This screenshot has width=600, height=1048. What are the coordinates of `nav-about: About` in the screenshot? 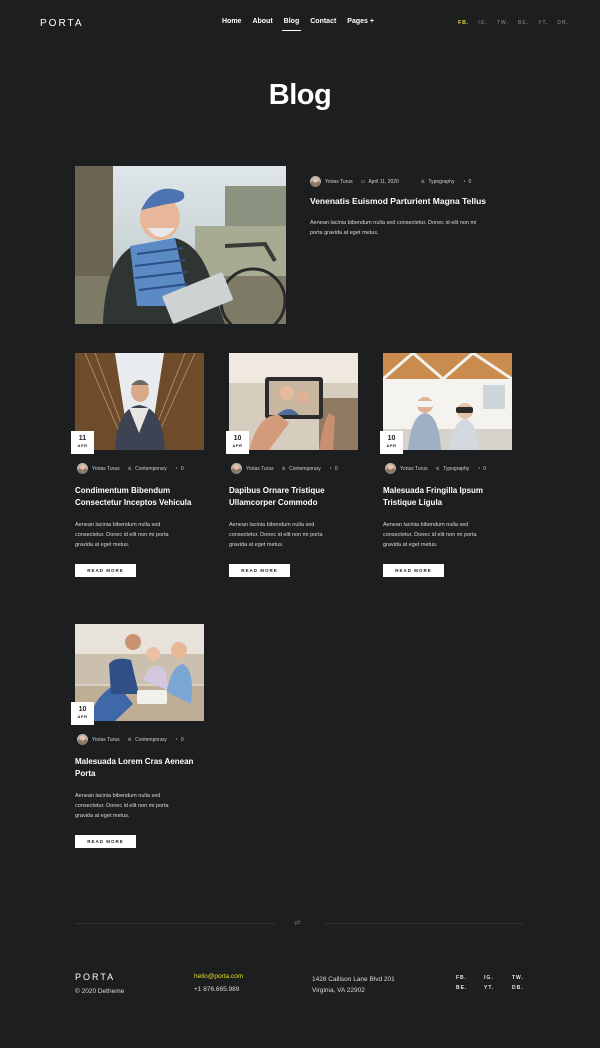 It's located at (262, 24).